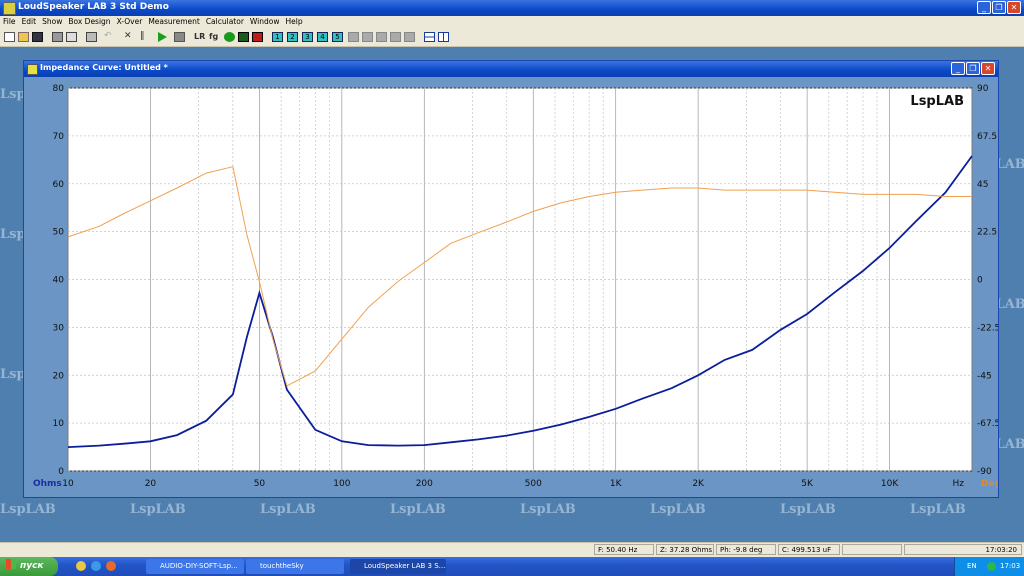 The width and height of the screenshot is (1024, 576). I want to click on status-frequency: F: 50.40 Hz, so click(624, 549).